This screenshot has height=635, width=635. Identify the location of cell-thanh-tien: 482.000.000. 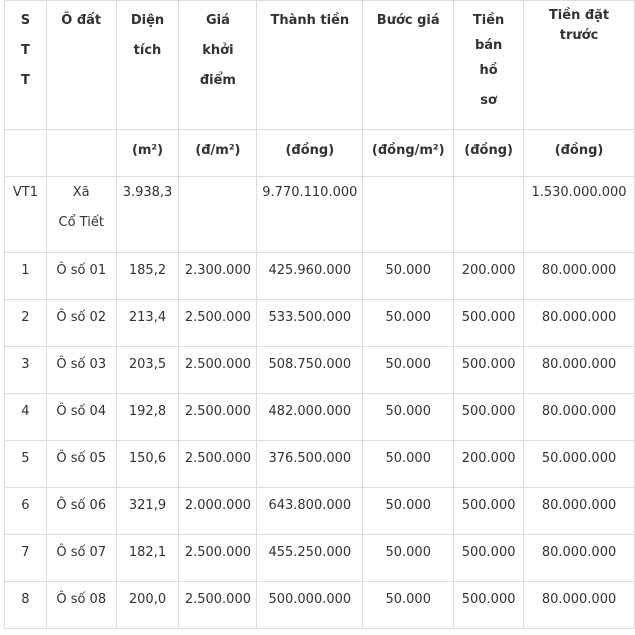
(310, 417).